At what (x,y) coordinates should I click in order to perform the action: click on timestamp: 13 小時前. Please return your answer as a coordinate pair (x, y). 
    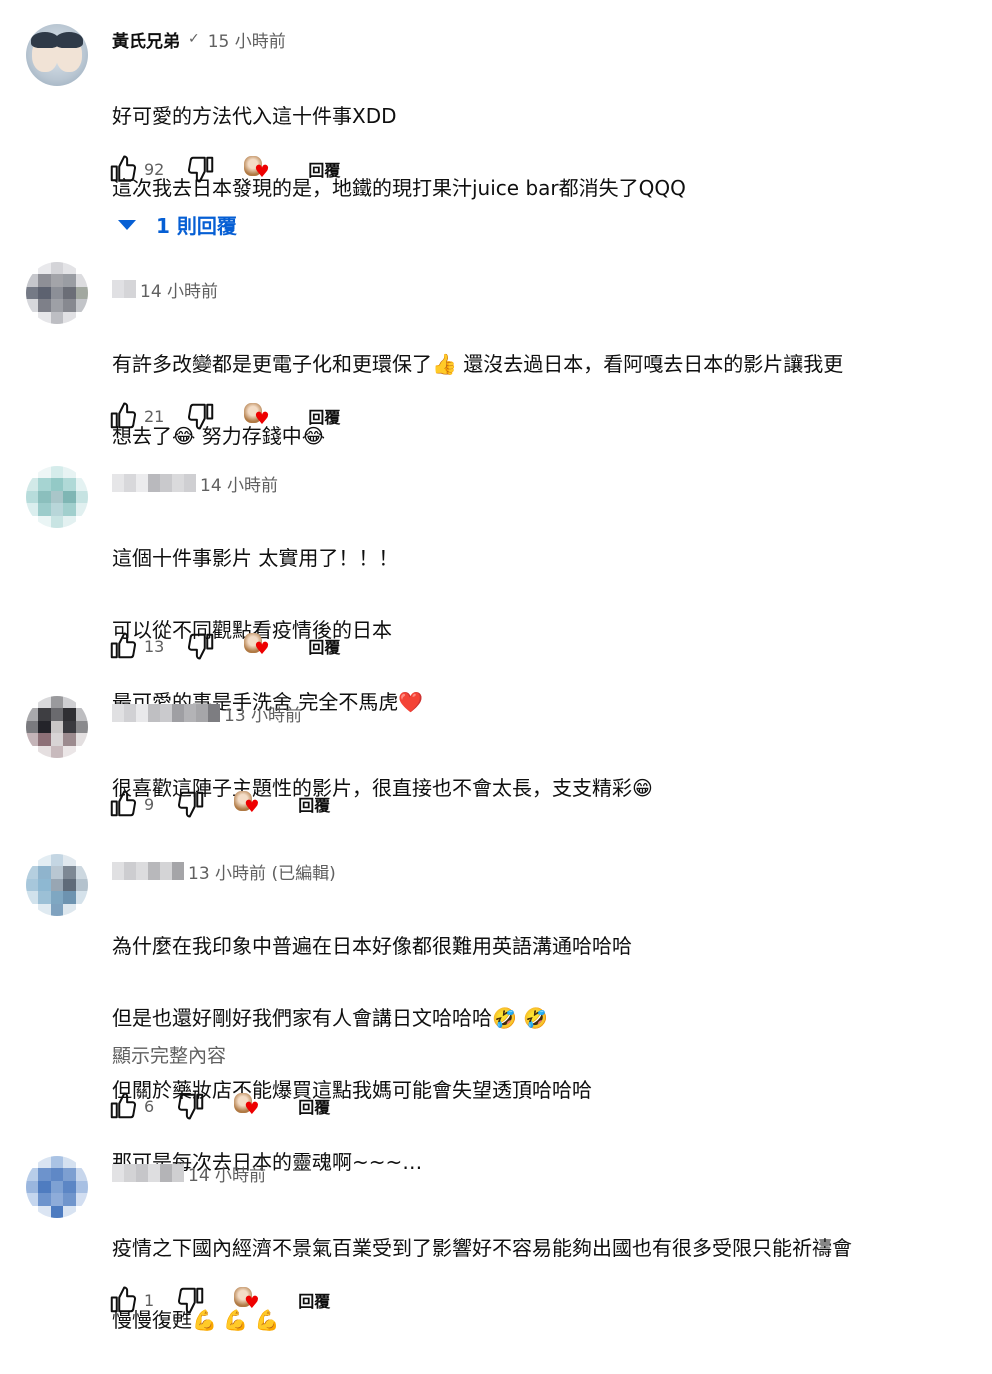
    Looking at the image, I should click on (263, 713).